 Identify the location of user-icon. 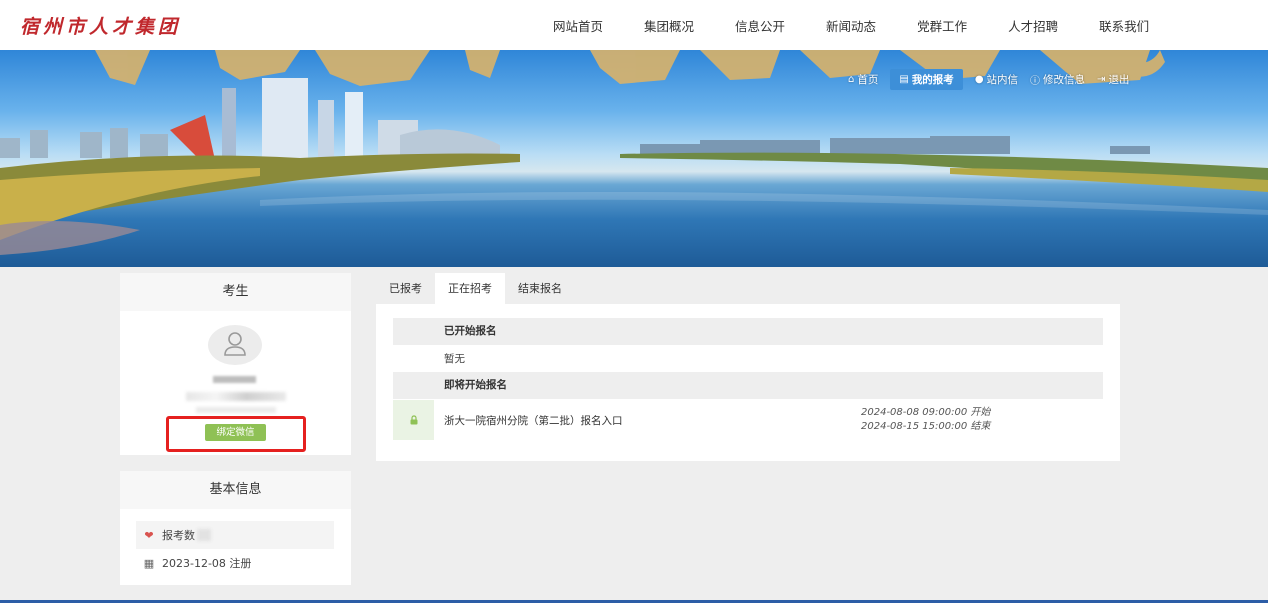
(235, 344).